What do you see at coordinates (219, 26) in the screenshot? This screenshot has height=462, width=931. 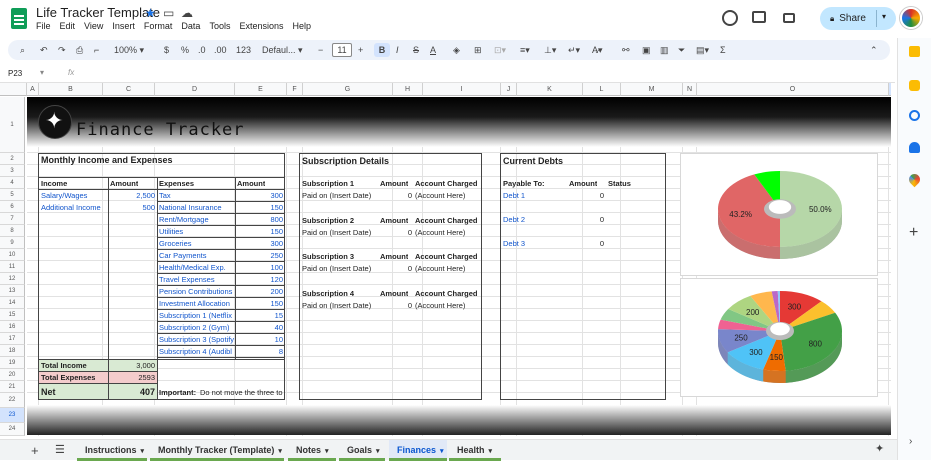 I see `menu-tools: Tools` at bounding box center [219, 26].